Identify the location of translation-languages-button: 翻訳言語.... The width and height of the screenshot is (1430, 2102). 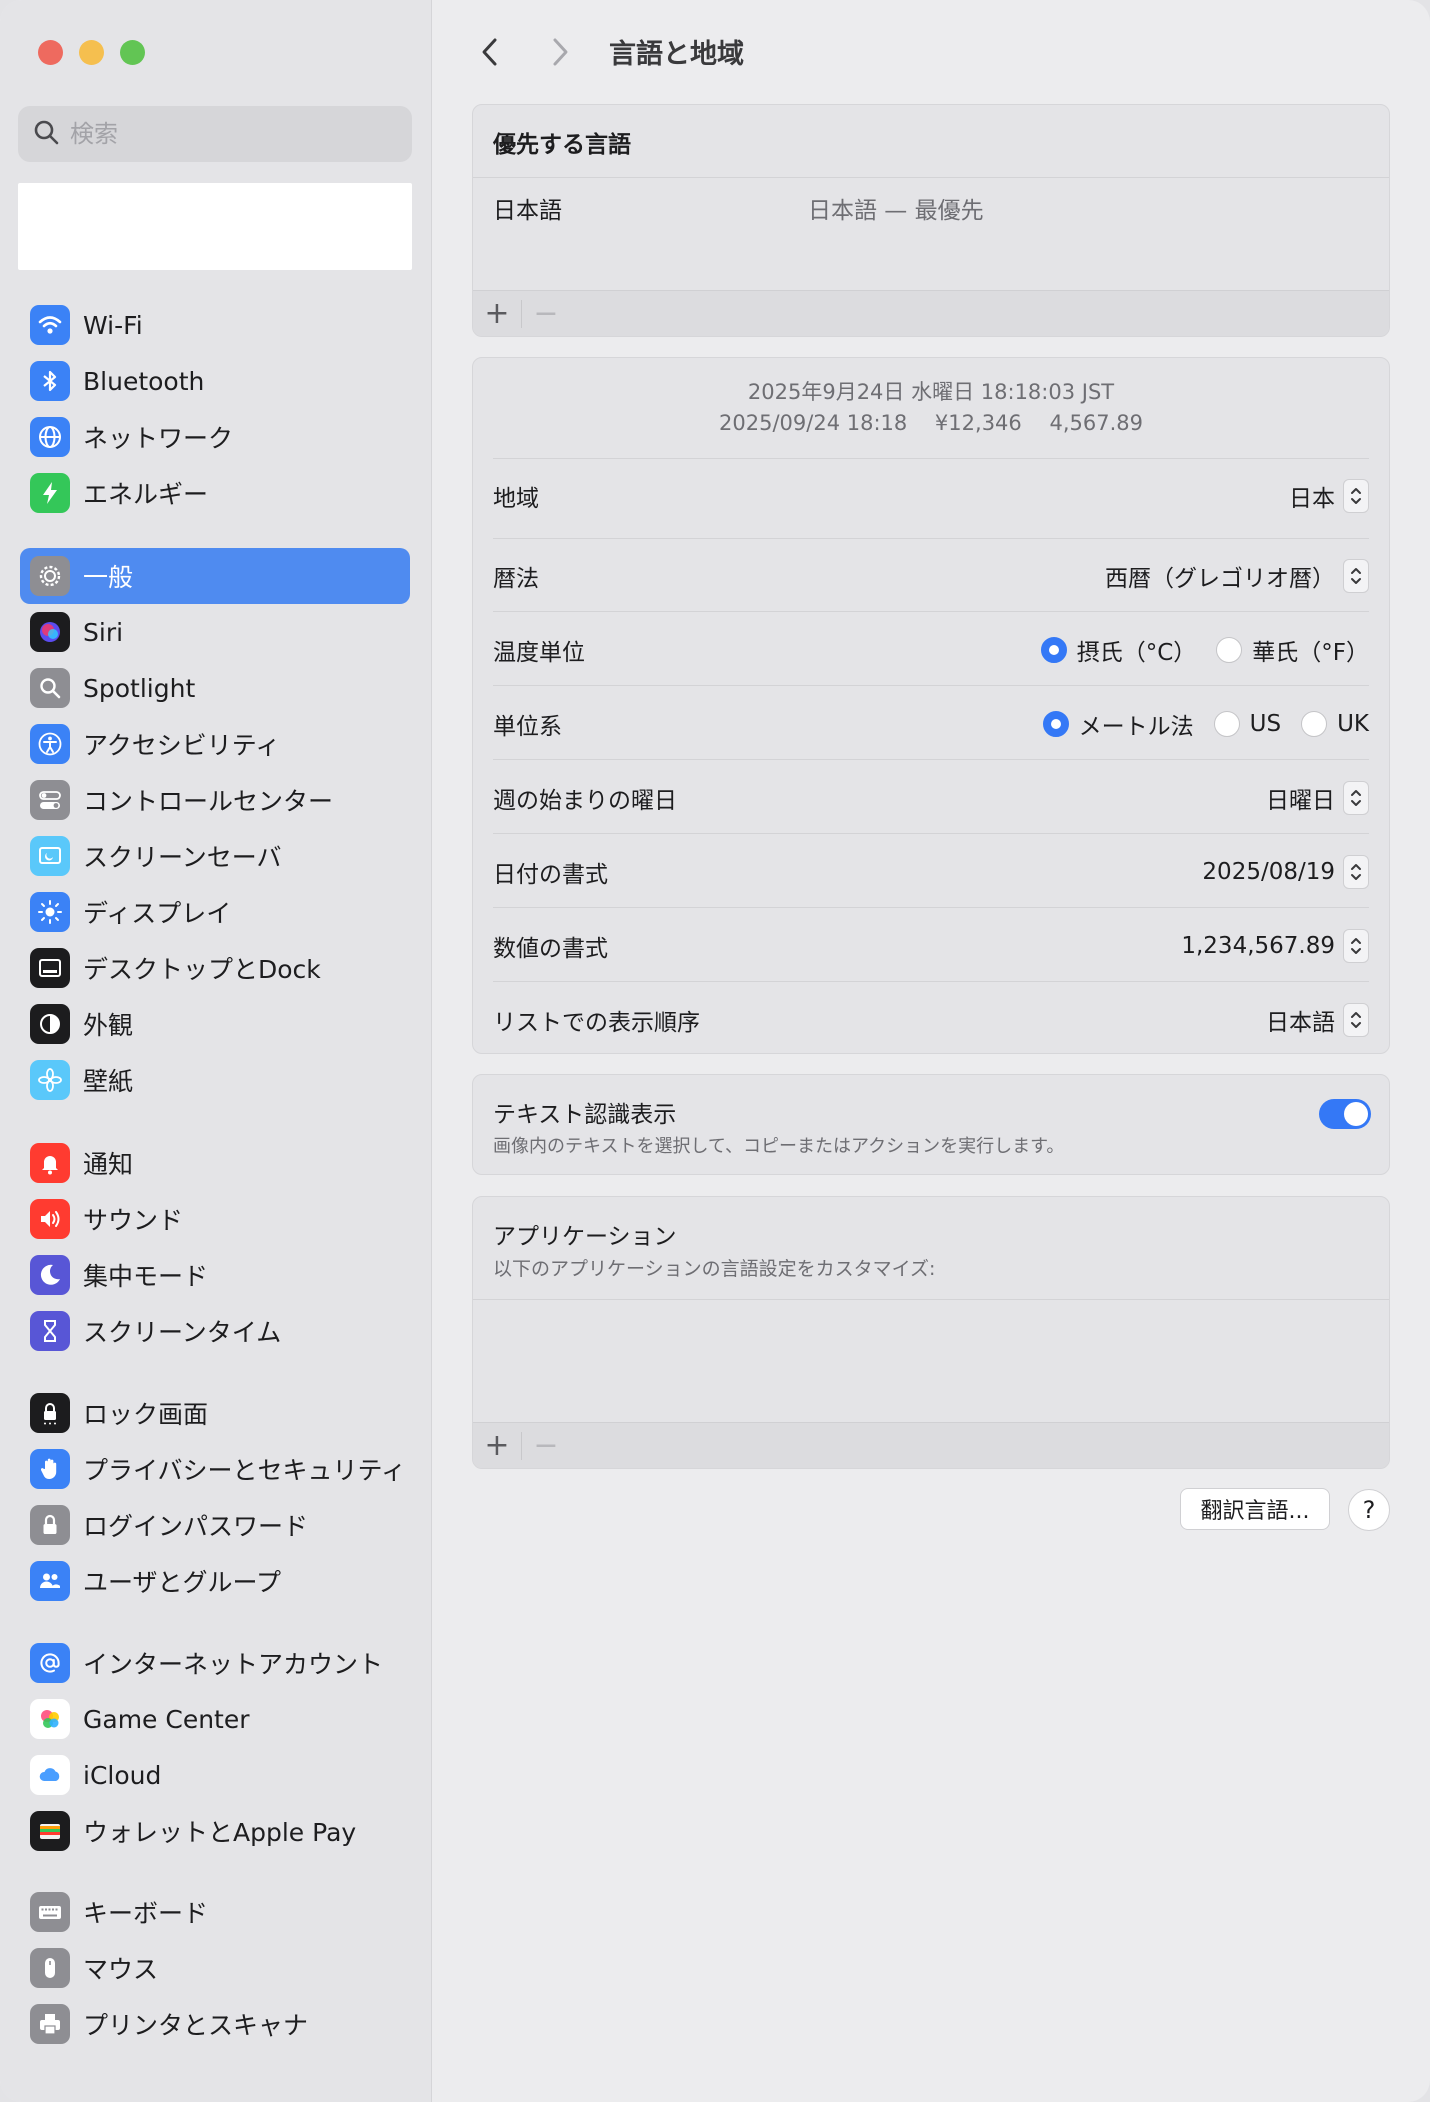
(1255, 1509).